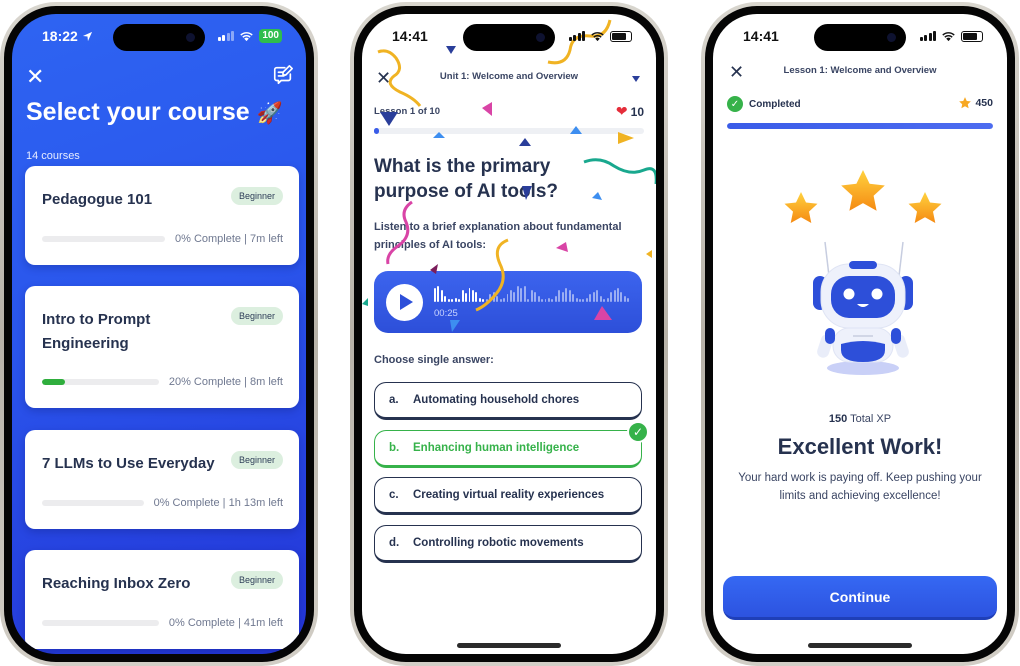 This screenshot has height=666, width=1020. What do you see at coordinates (434, 360) in the screenshot?
I see `choose-label: Choose single answer:` at bounding box center [434, 360].